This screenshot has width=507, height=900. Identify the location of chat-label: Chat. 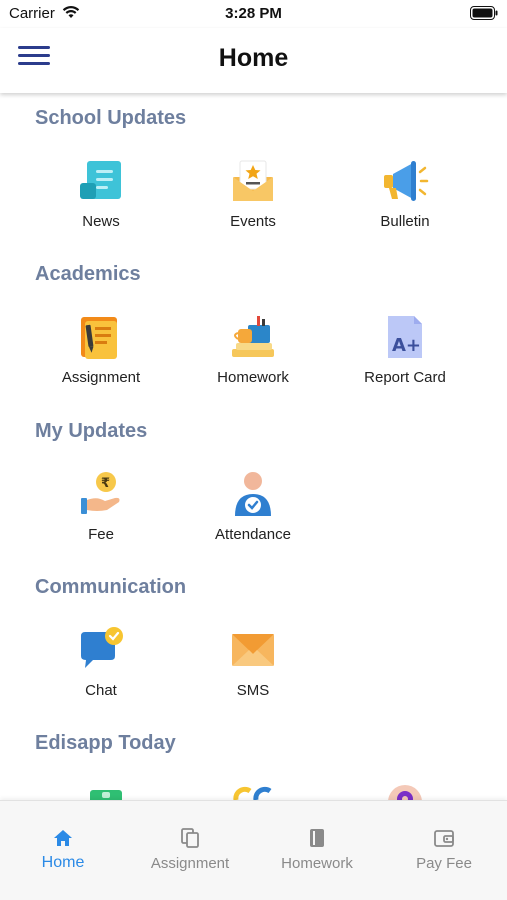
(101, 690).